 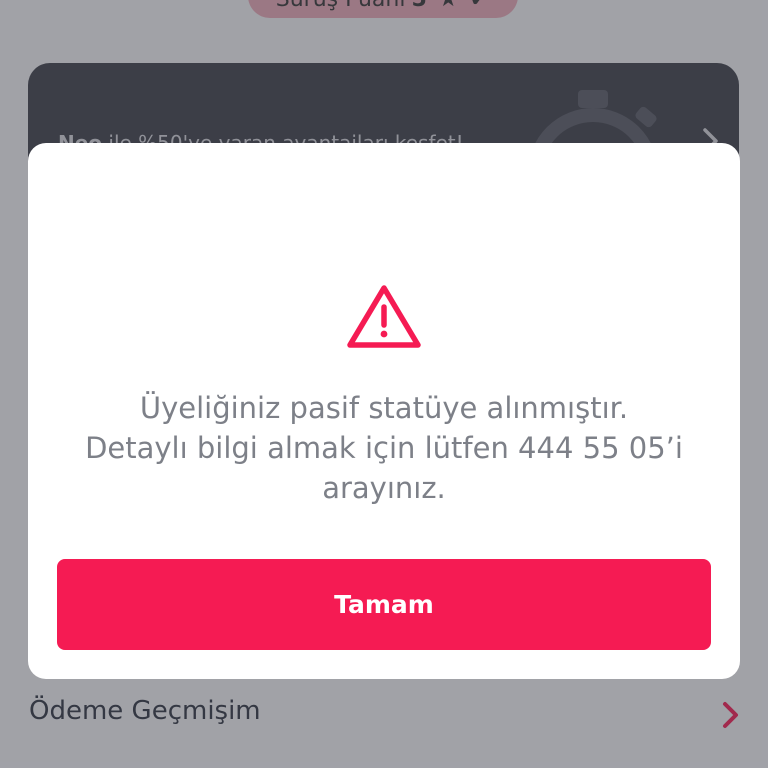 What do you see at coordinates (384, 604) in the screenshot?
I see `ok-button: Tamam` at bounding box center [384, 604].